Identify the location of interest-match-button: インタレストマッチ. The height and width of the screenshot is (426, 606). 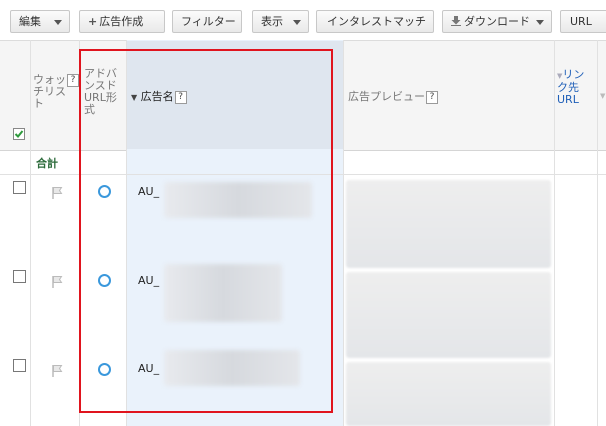
(375, 21).